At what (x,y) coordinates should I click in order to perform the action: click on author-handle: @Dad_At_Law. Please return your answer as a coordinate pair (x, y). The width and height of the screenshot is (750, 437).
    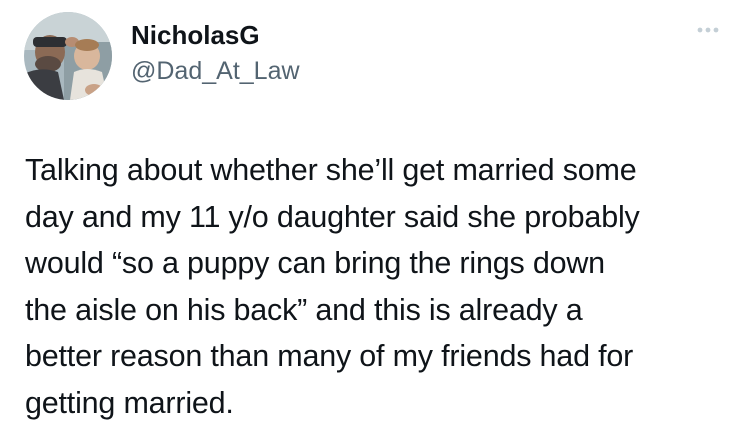
    Looking at the image, I should click on (215, 71).